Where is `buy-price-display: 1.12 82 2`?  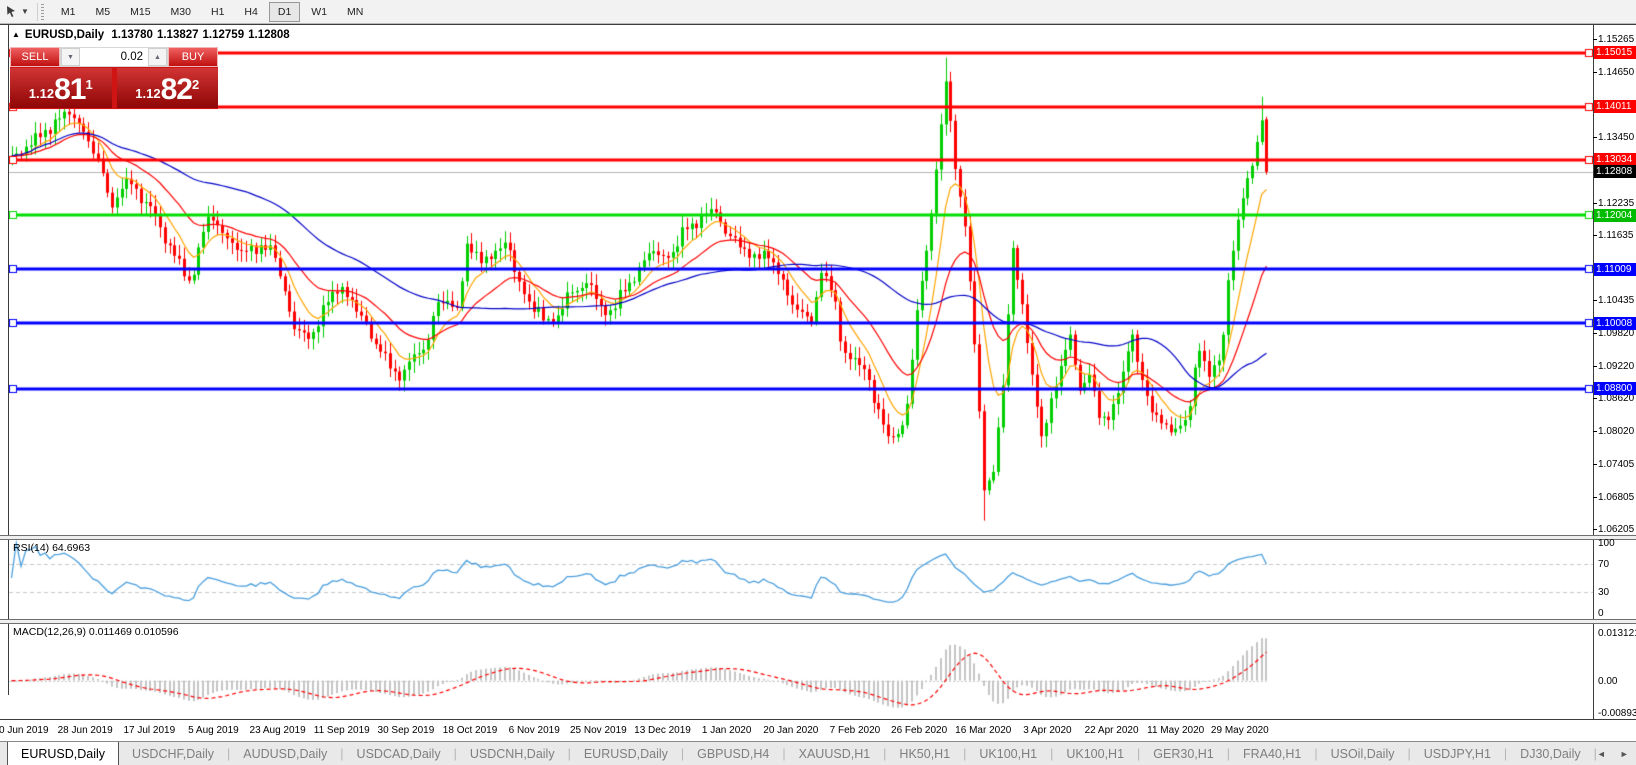
buy-price-display: 1.12 82 2 is located at coordinates (167, 88).